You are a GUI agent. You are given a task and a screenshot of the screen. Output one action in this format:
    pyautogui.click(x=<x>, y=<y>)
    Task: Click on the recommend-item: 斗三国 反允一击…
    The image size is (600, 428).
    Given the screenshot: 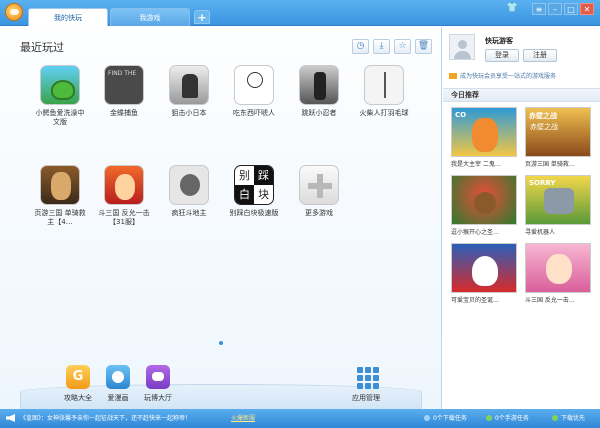 What is the action you would take?
    pyautogui.click(x=558, y=273)
    